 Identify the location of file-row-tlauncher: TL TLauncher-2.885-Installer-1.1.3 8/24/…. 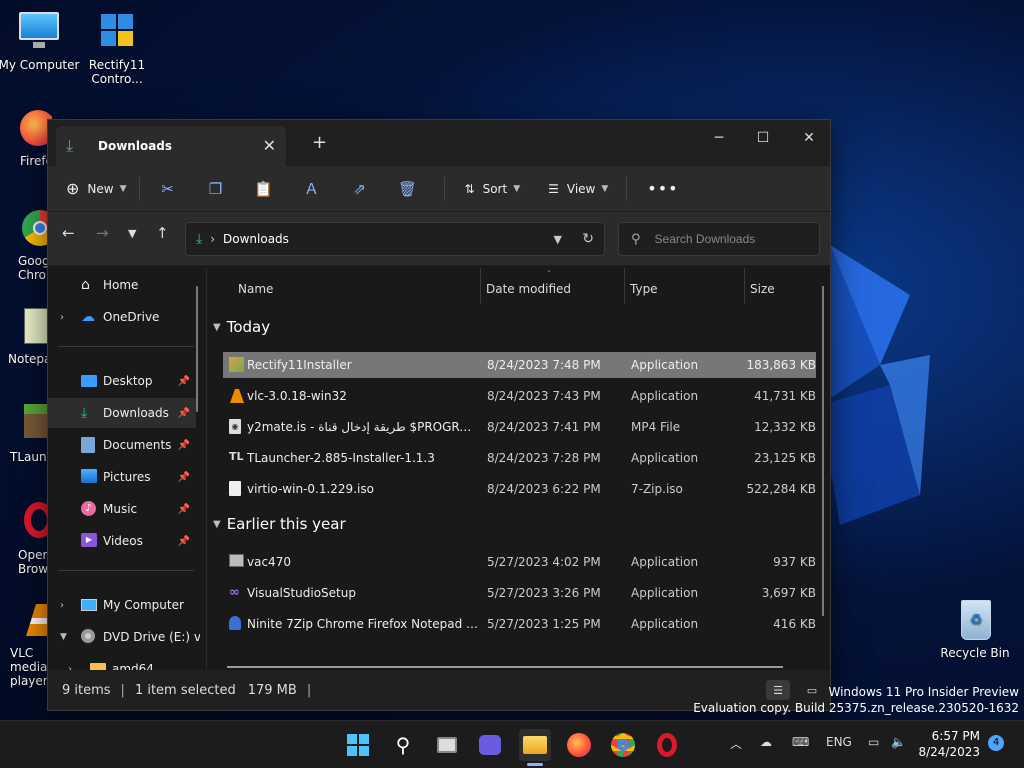
(519, 458).